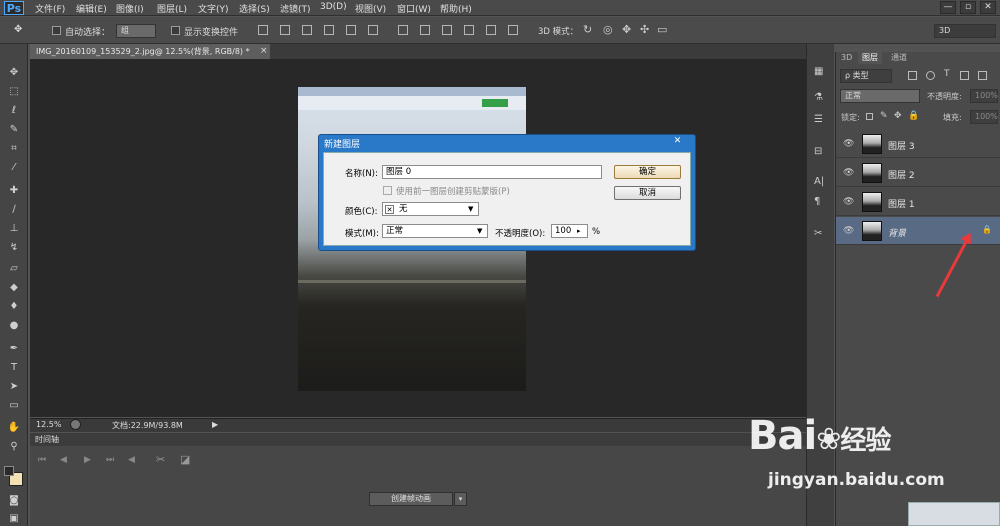 Image resolution: width=1000 pixels, height=526 pixels. What do you see at coordinates (14, 519) in the screenshot?
I see `screen-mode-icon: ▣` at bounding box center [14, 519].